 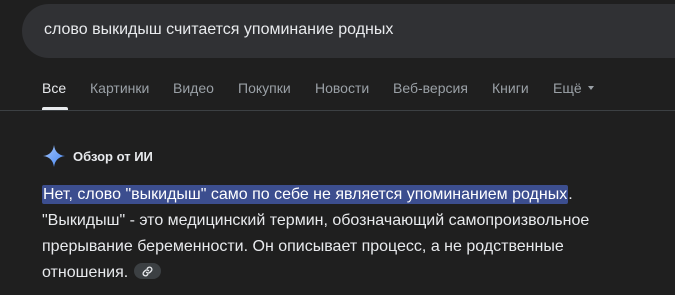 What do you see at coordinates (570, 194) in the screenshot?
I see `answer-period: .` at bounding box center [570, 194].